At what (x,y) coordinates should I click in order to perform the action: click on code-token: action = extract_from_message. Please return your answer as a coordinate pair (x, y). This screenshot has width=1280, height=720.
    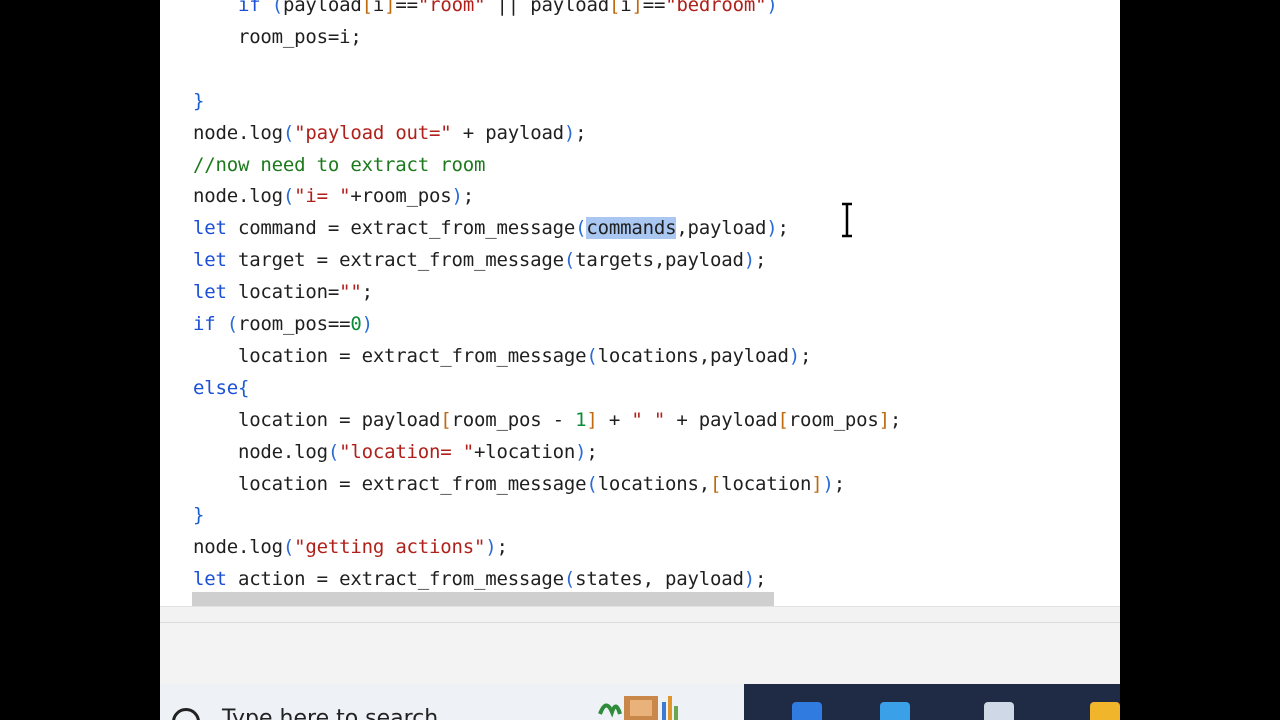
    Looking at the image, I should click on (395, 579).